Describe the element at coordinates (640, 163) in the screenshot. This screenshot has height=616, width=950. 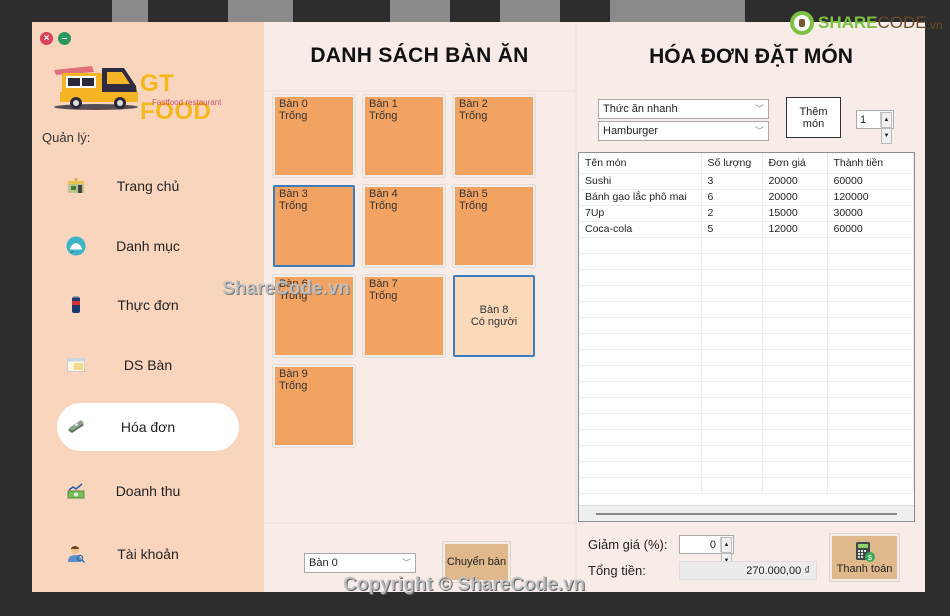
I see `column-header-food-name: Tên món` at that location.